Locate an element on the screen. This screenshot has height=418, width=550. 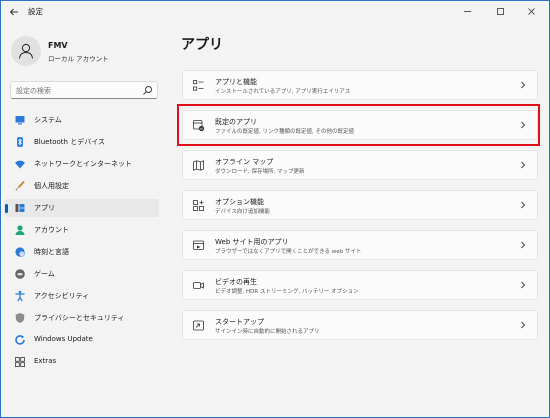
back-button is located at coordinates (14, 12).